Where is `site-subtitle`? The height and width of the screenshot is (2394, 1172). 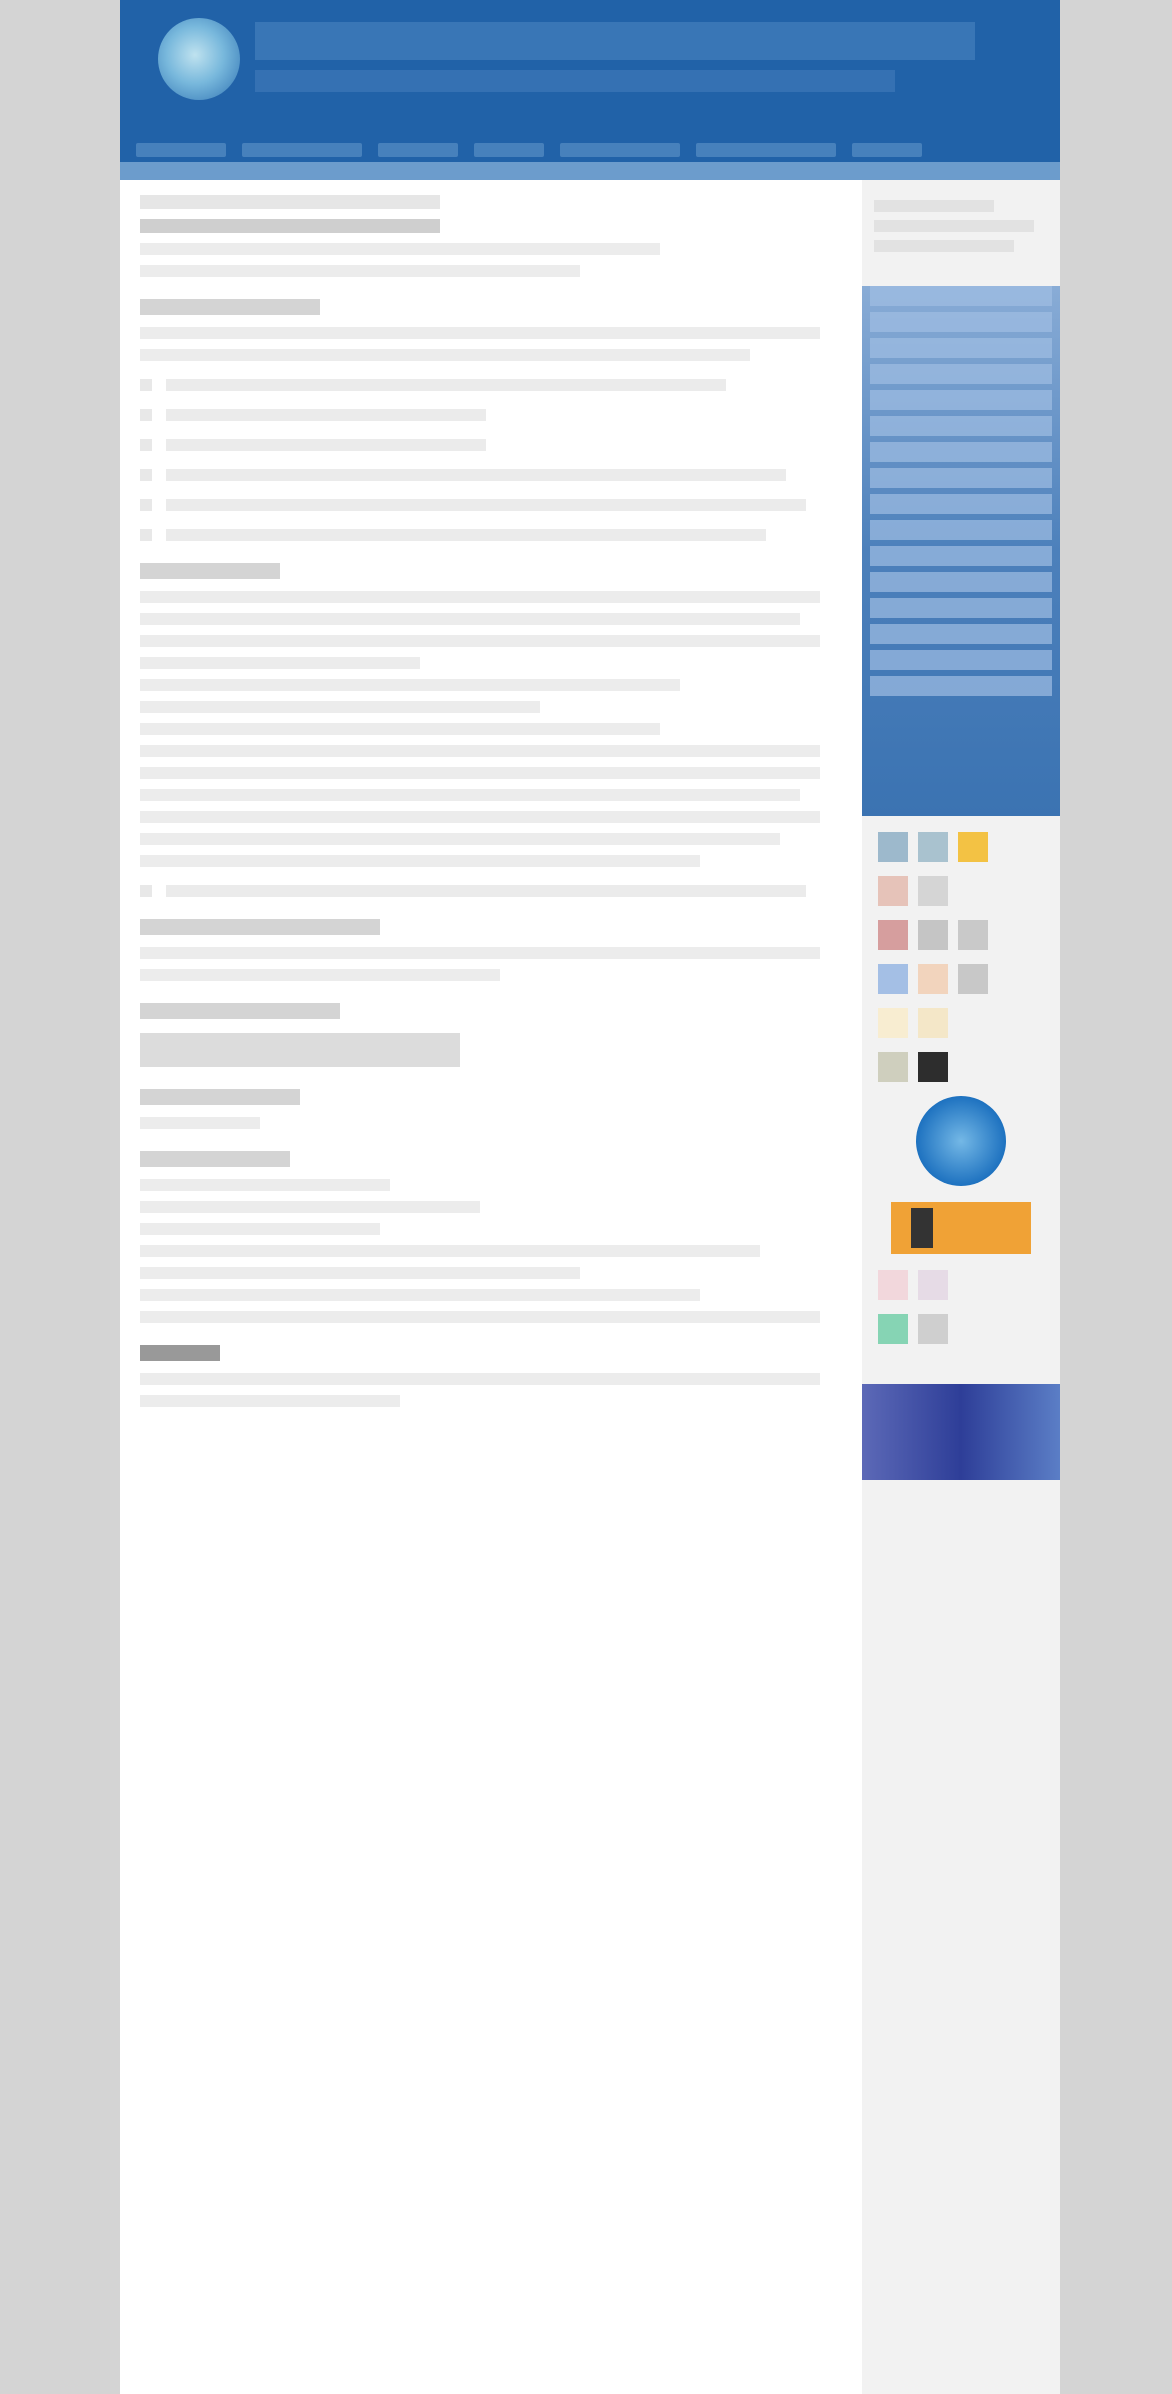 site-subtitle is located at coordinates (575, 81).